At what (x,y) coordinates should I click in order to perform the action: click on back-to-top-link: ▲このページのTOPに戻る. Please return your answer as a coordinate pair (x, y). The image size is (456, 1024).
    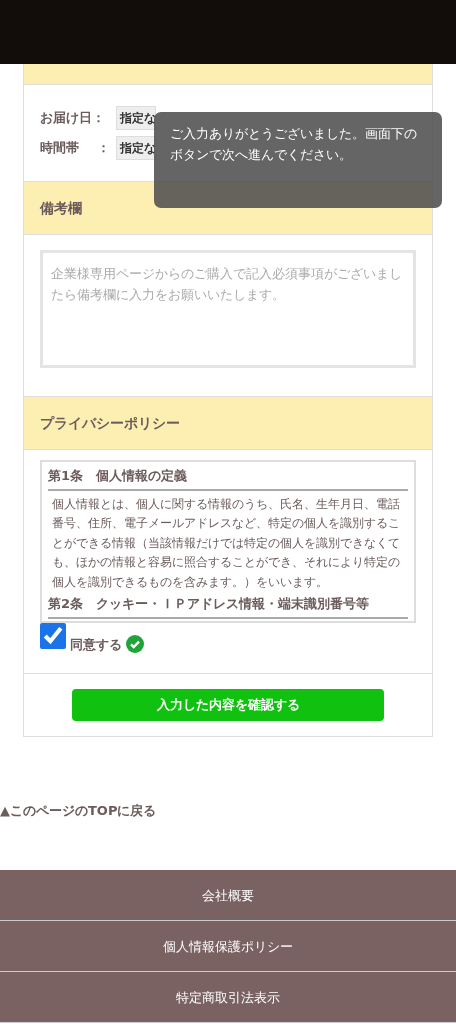
    Looking at the image, I should click on (228, 810).